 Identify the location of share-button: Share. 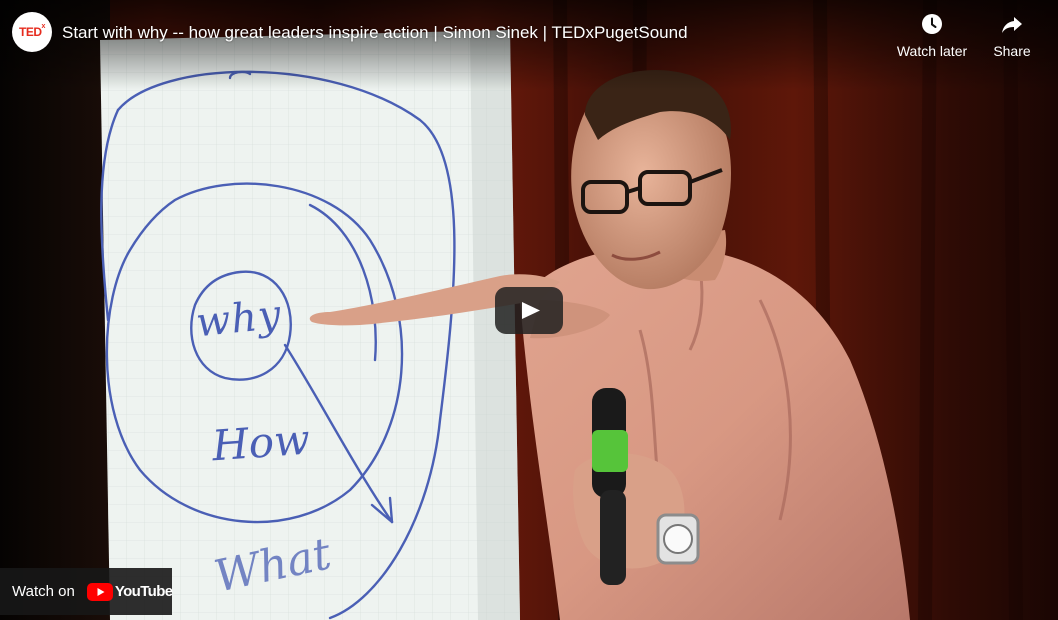
(1012, 38).